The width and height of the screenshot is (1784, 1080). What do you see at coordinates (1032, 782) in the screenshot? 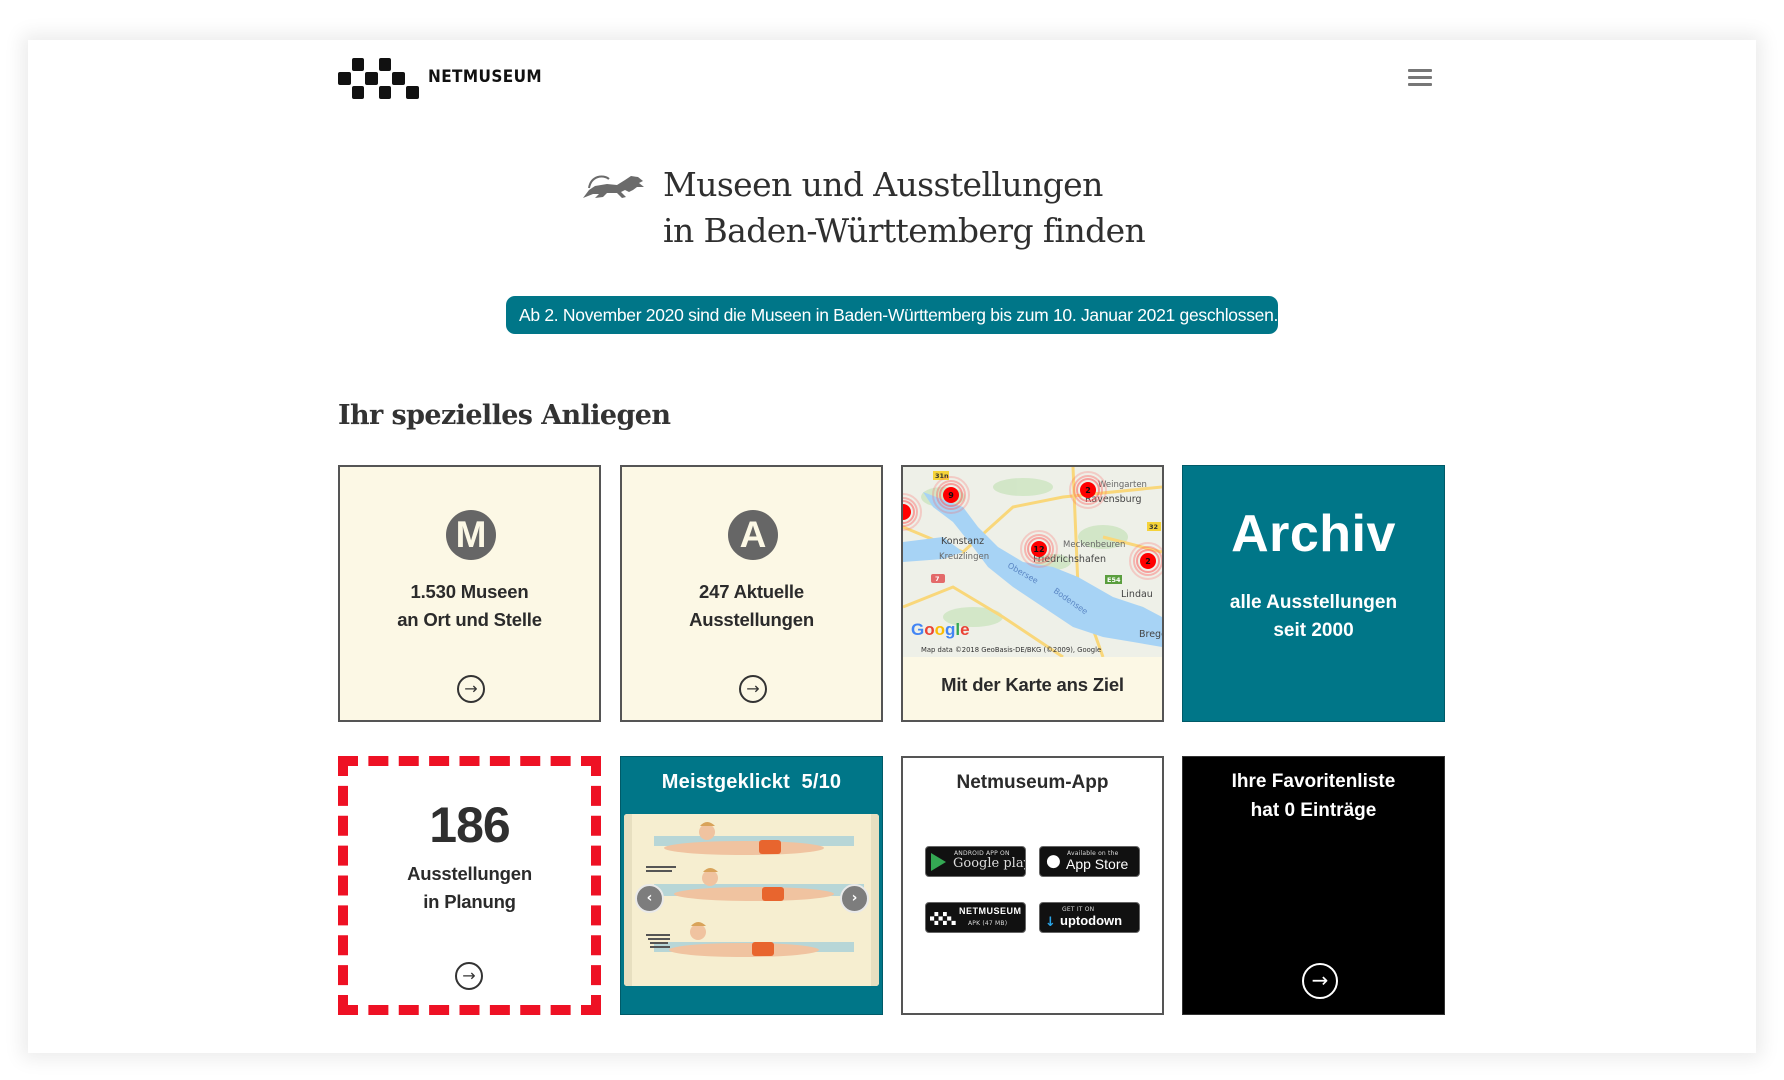
I see `app-title: Netmuseum-App` at bounding box center [1032, 782].